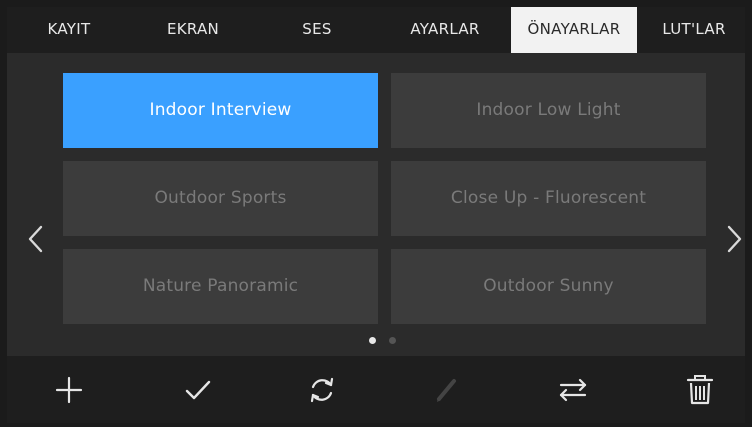 This screenshot has height=427, width=752. What do you see at coordinates (548, 198) in the screenshot?
I see `preset-close-up-fluorescent: Close Up - Fluorescent` at bounding box center [548, 198].